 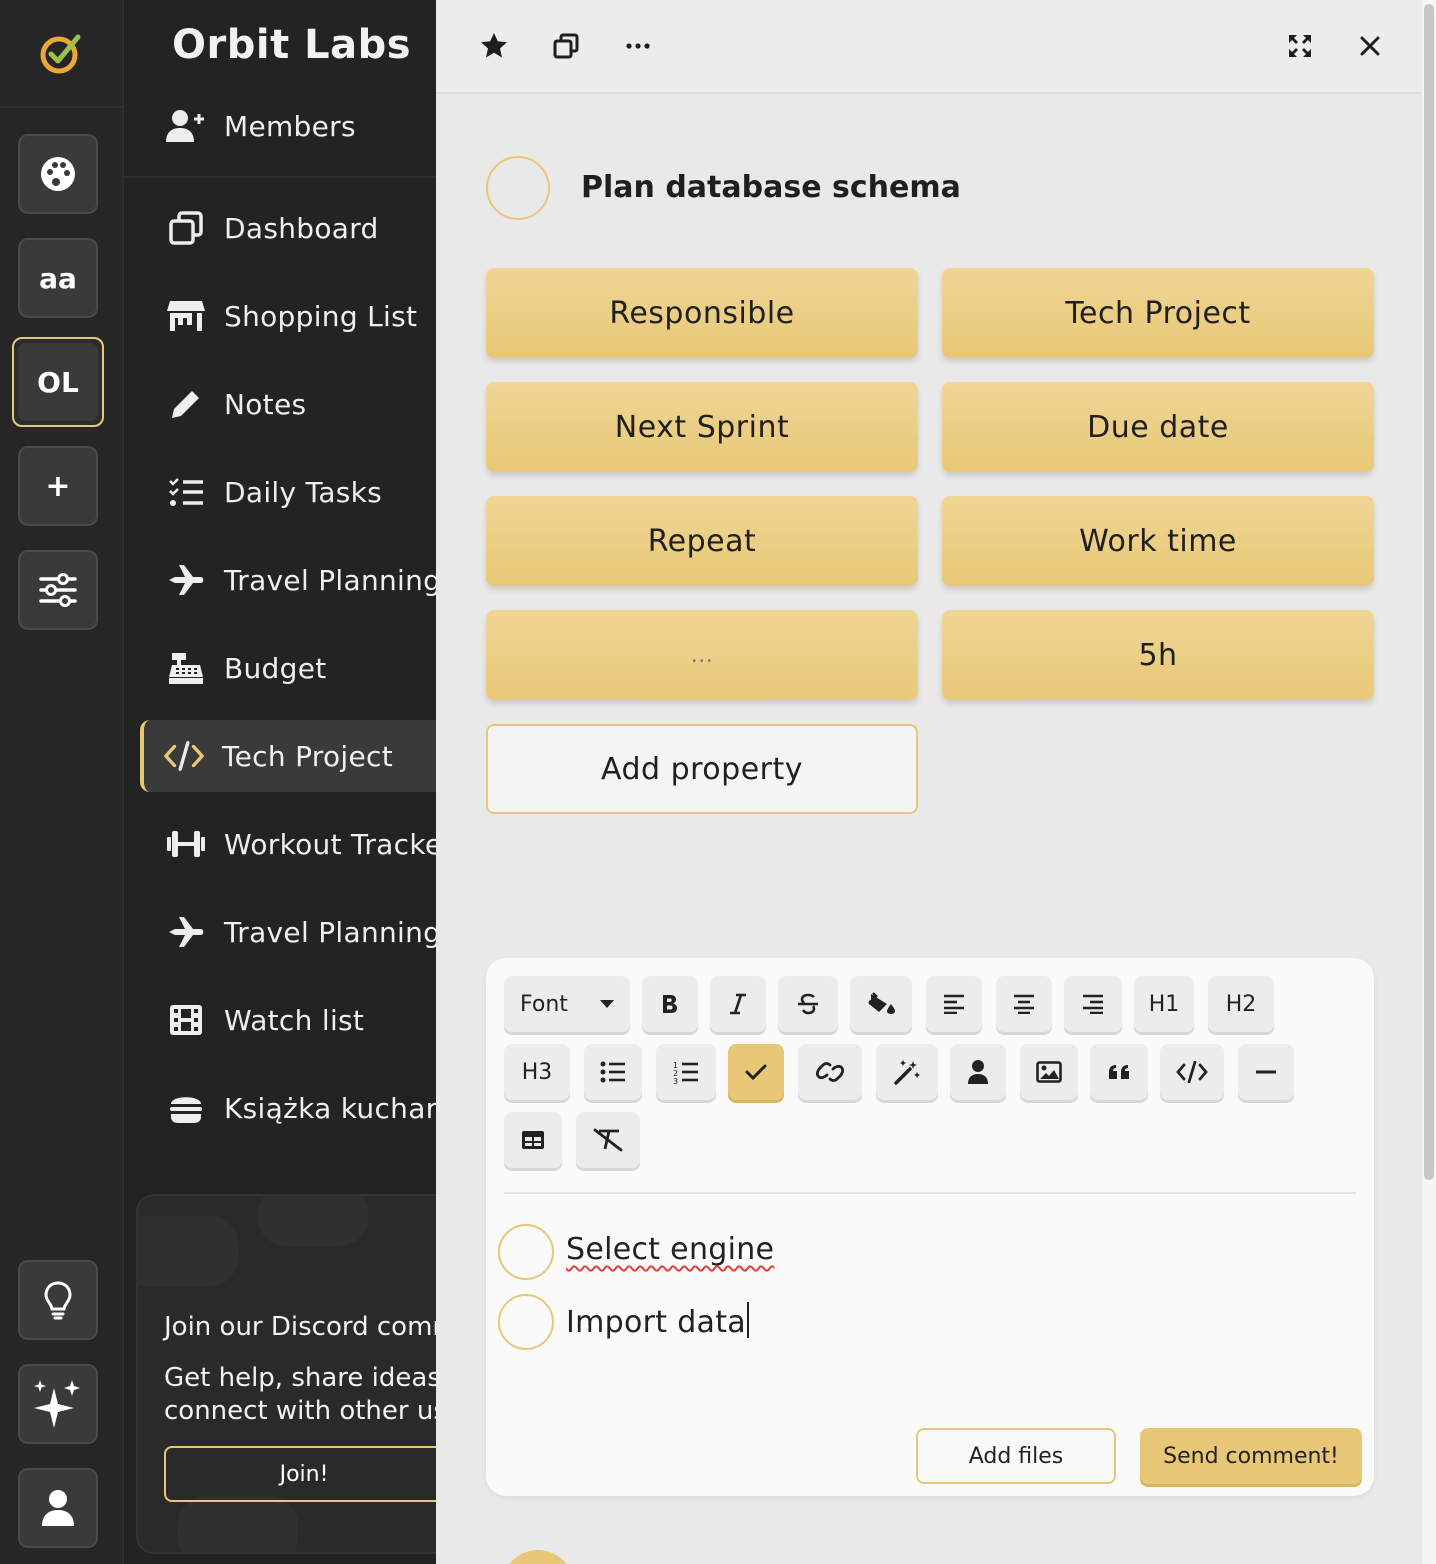 I want to click on font-select: Font, so click(x=567, y=1004).